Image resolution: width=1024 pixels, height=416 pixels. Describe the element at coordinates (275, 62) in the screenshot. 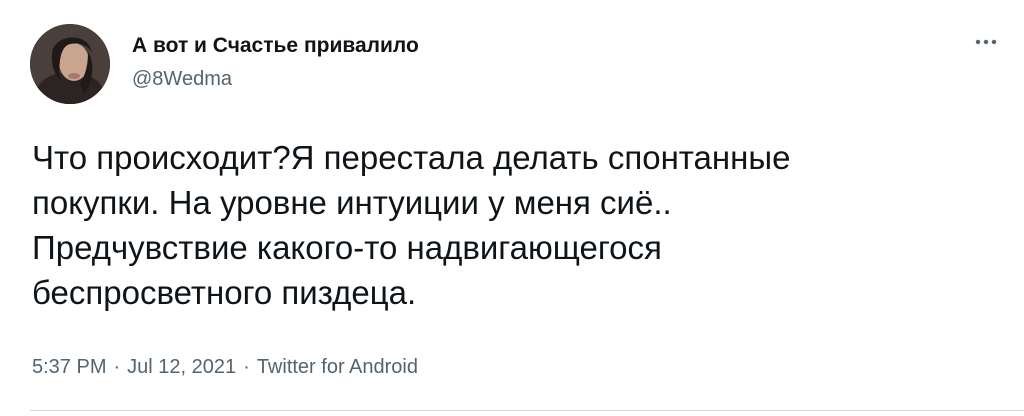

I see `user-info: А вот и Счастье привалило @8Wedma` at that location.